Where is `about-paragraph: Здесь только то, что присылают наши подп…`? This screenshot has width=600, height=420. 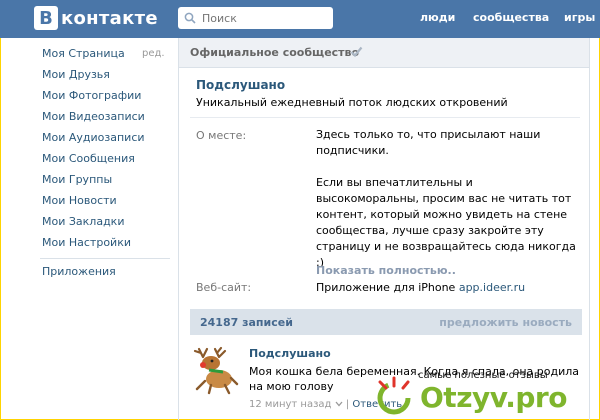
about-paragraph: Здесь только то, что присылают наши подп… is located at coordinates (428, 142).